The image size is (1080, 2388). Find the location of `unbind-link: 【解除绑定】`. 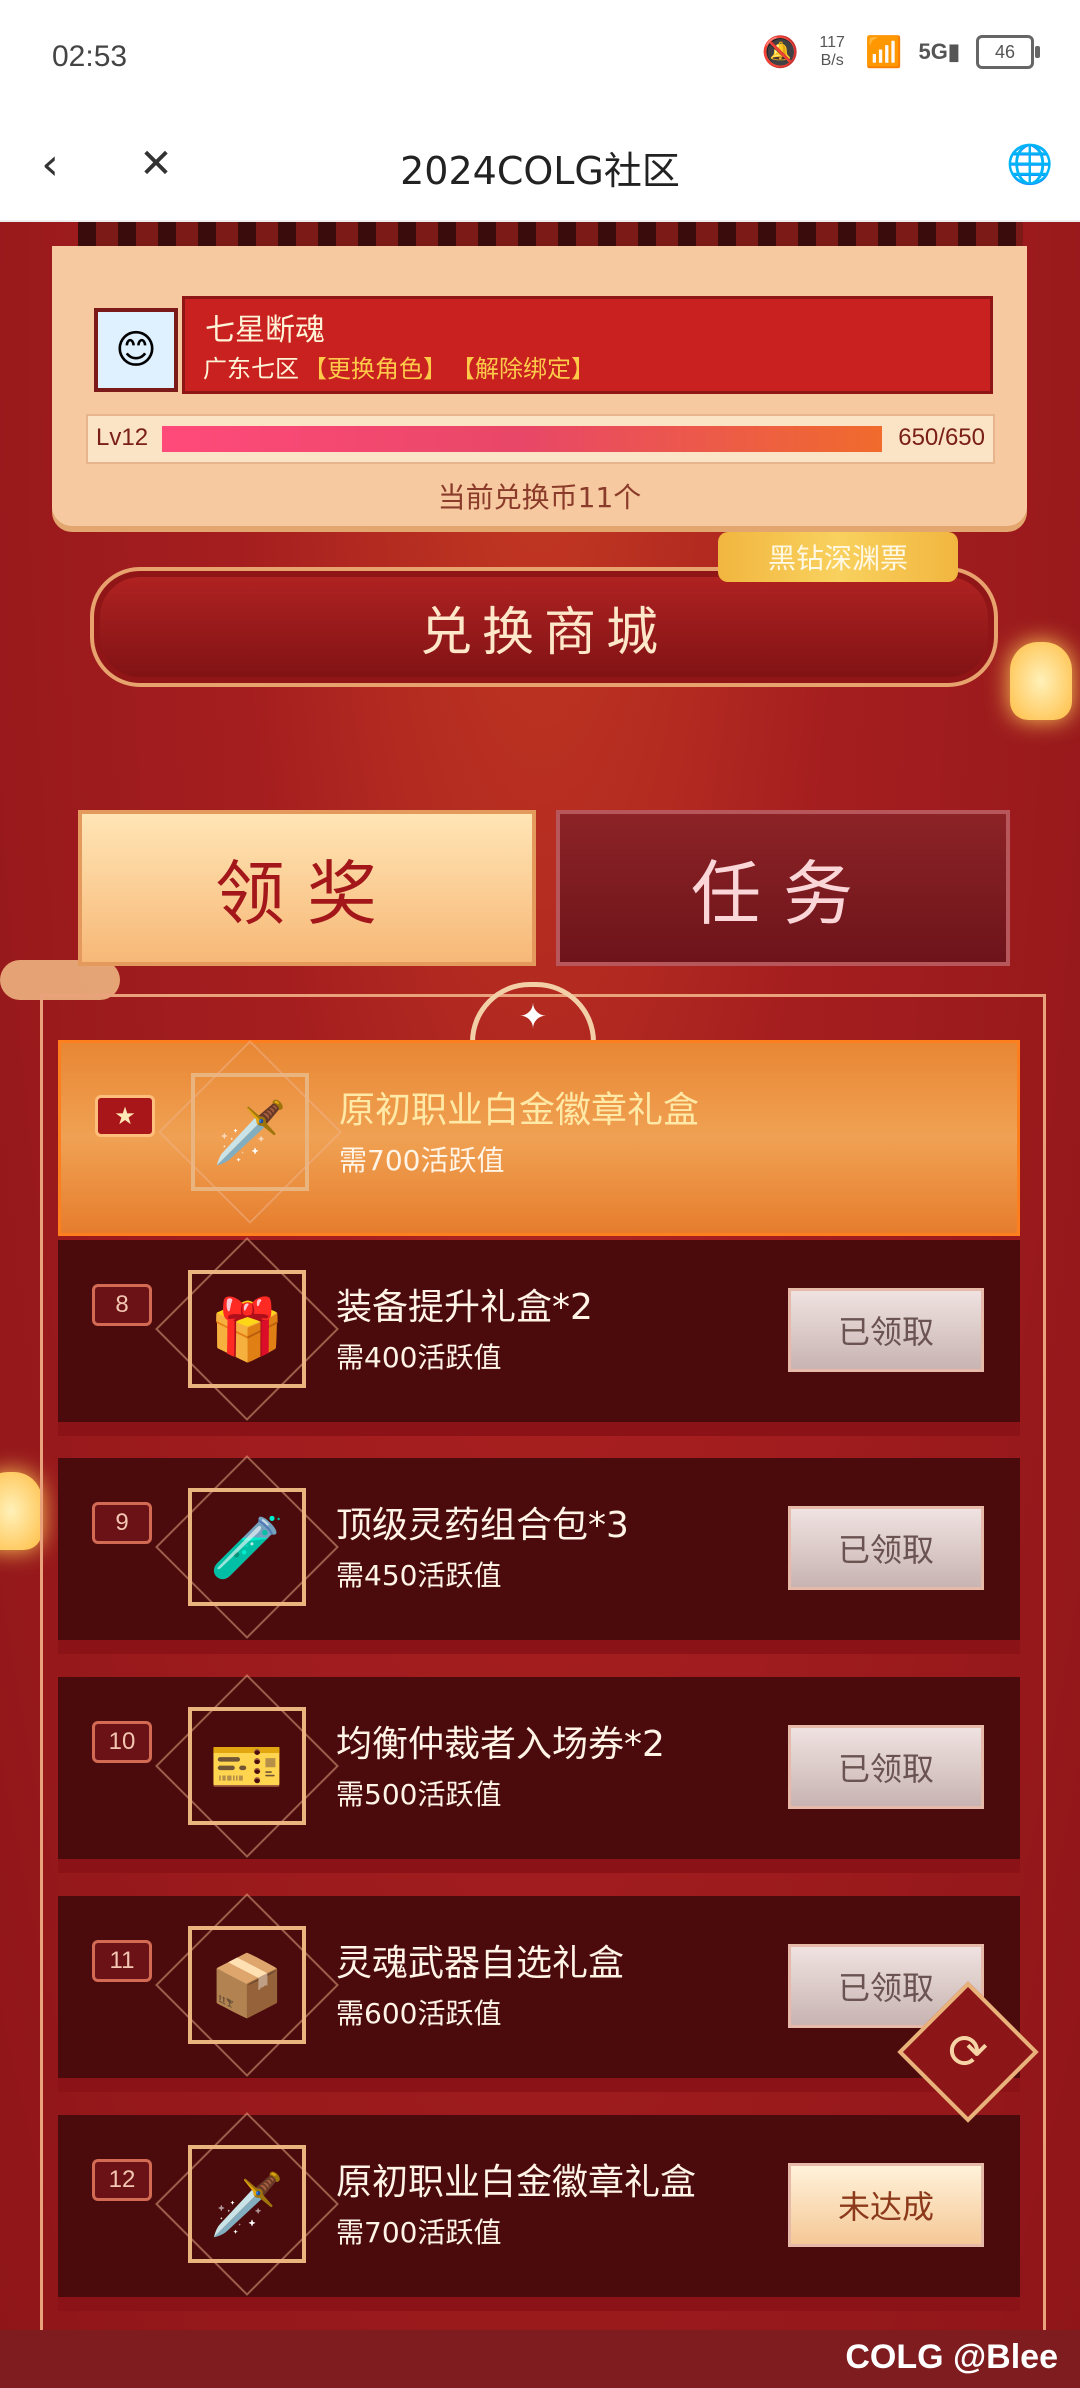

unbind-link: 【解除绑定】 is located at coordinates (523, 366).